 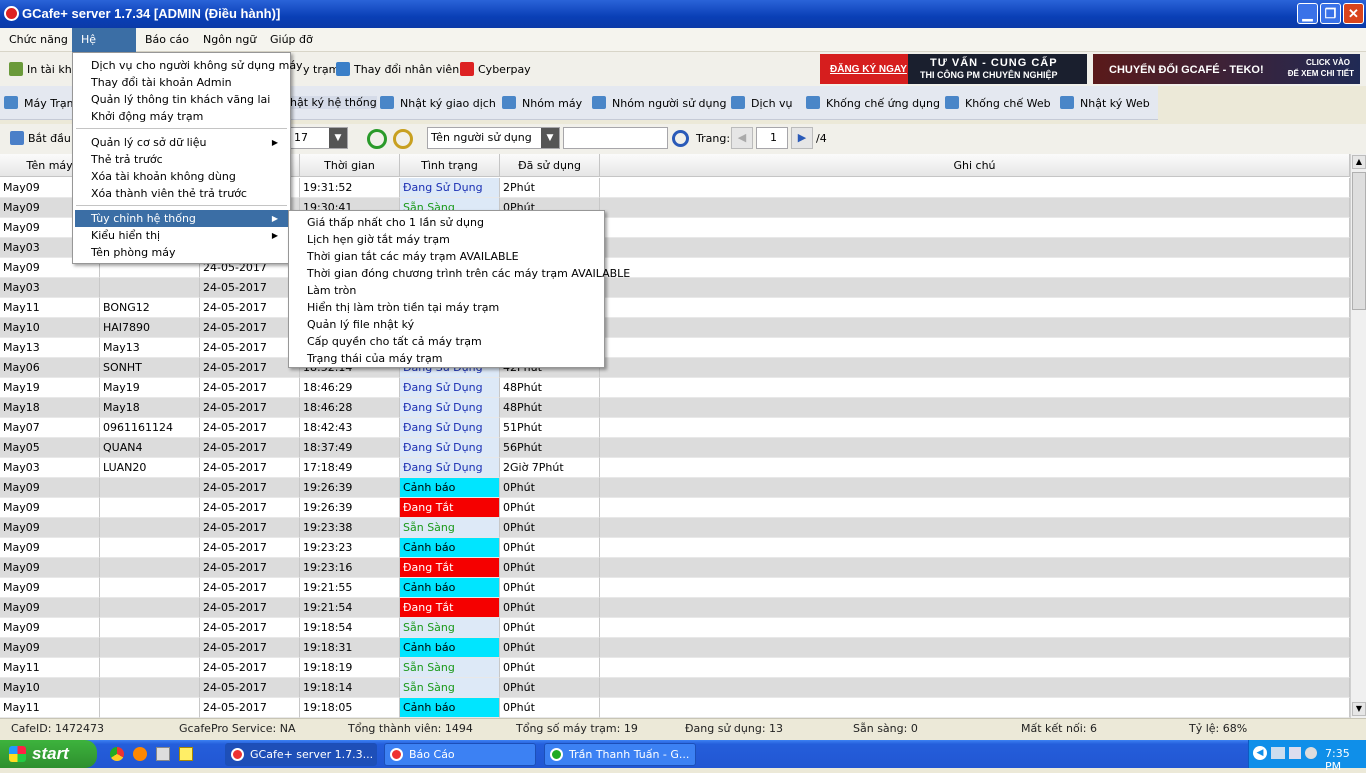 I want to click on quicklaunch-icon, so click(x=163, y=754).